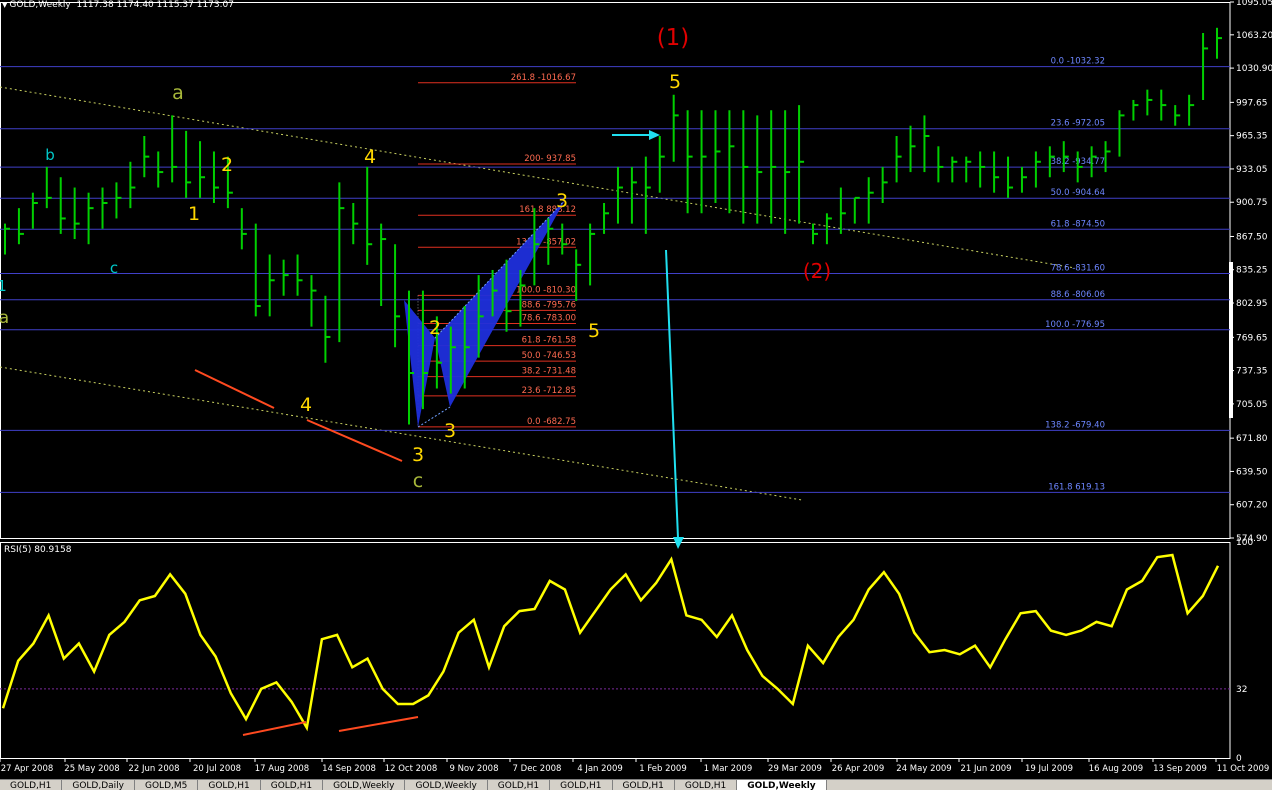 The height and width of the screenshot is (790, 1272). Describe the element at coordinates (1116, 769) in the screenshot. I see `x-tick-label: 16 Aug 2009` at that location.